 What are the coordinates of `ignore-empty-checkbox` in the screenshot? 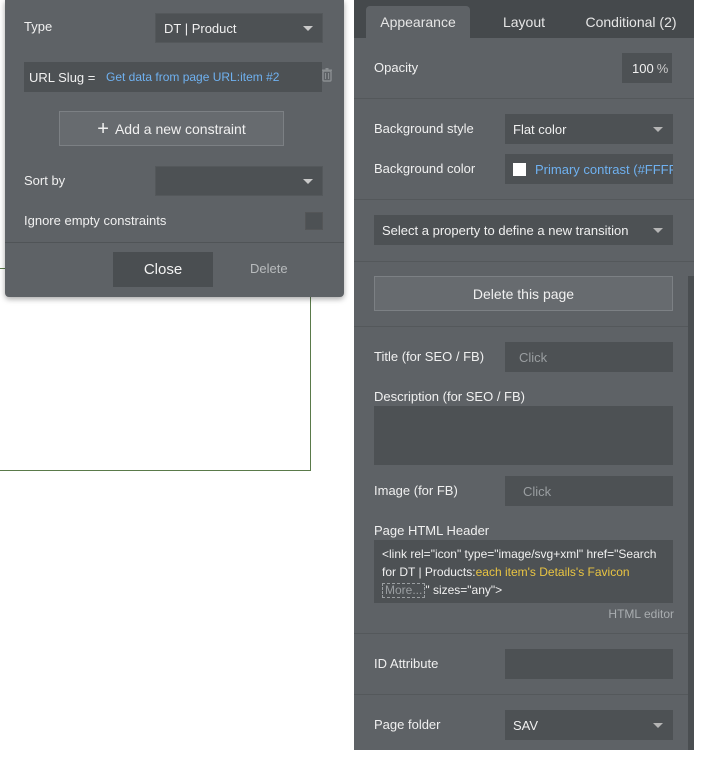 It's located at (314, 221).